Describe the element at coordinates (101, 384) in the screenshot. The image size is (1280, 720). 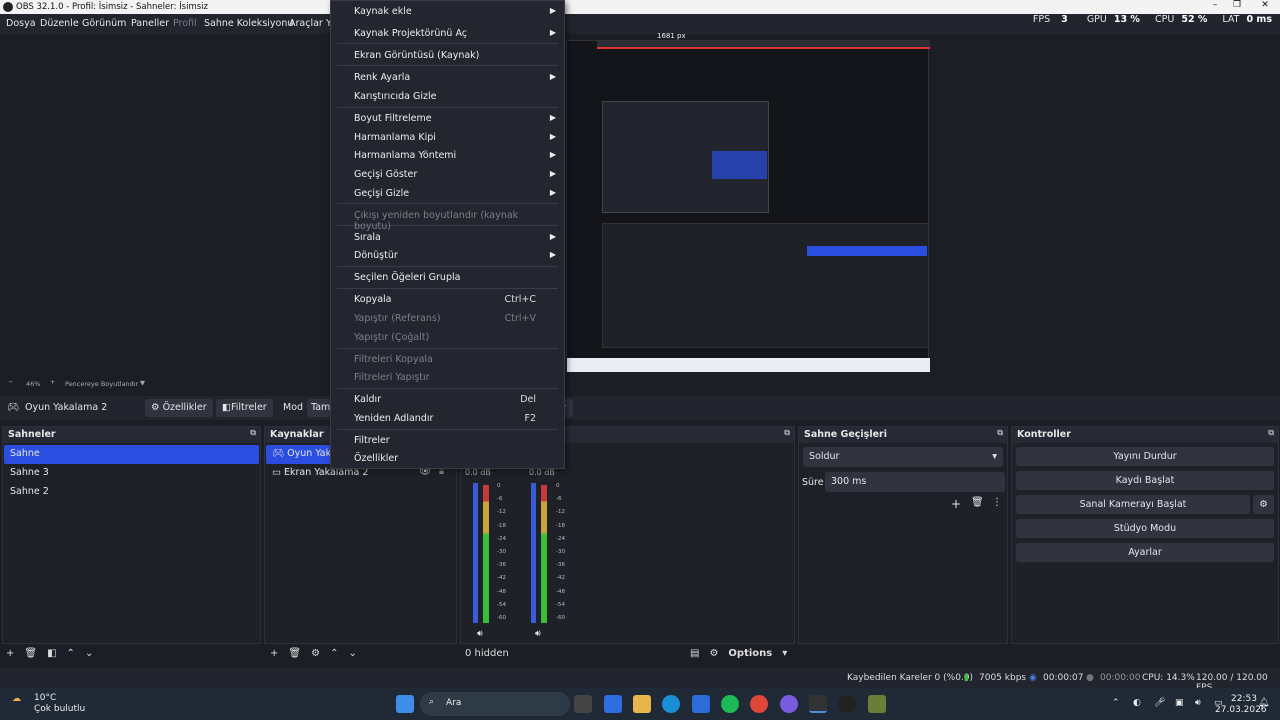
I see `resize-to-window: Pencereye Boyutlandır` at that location.